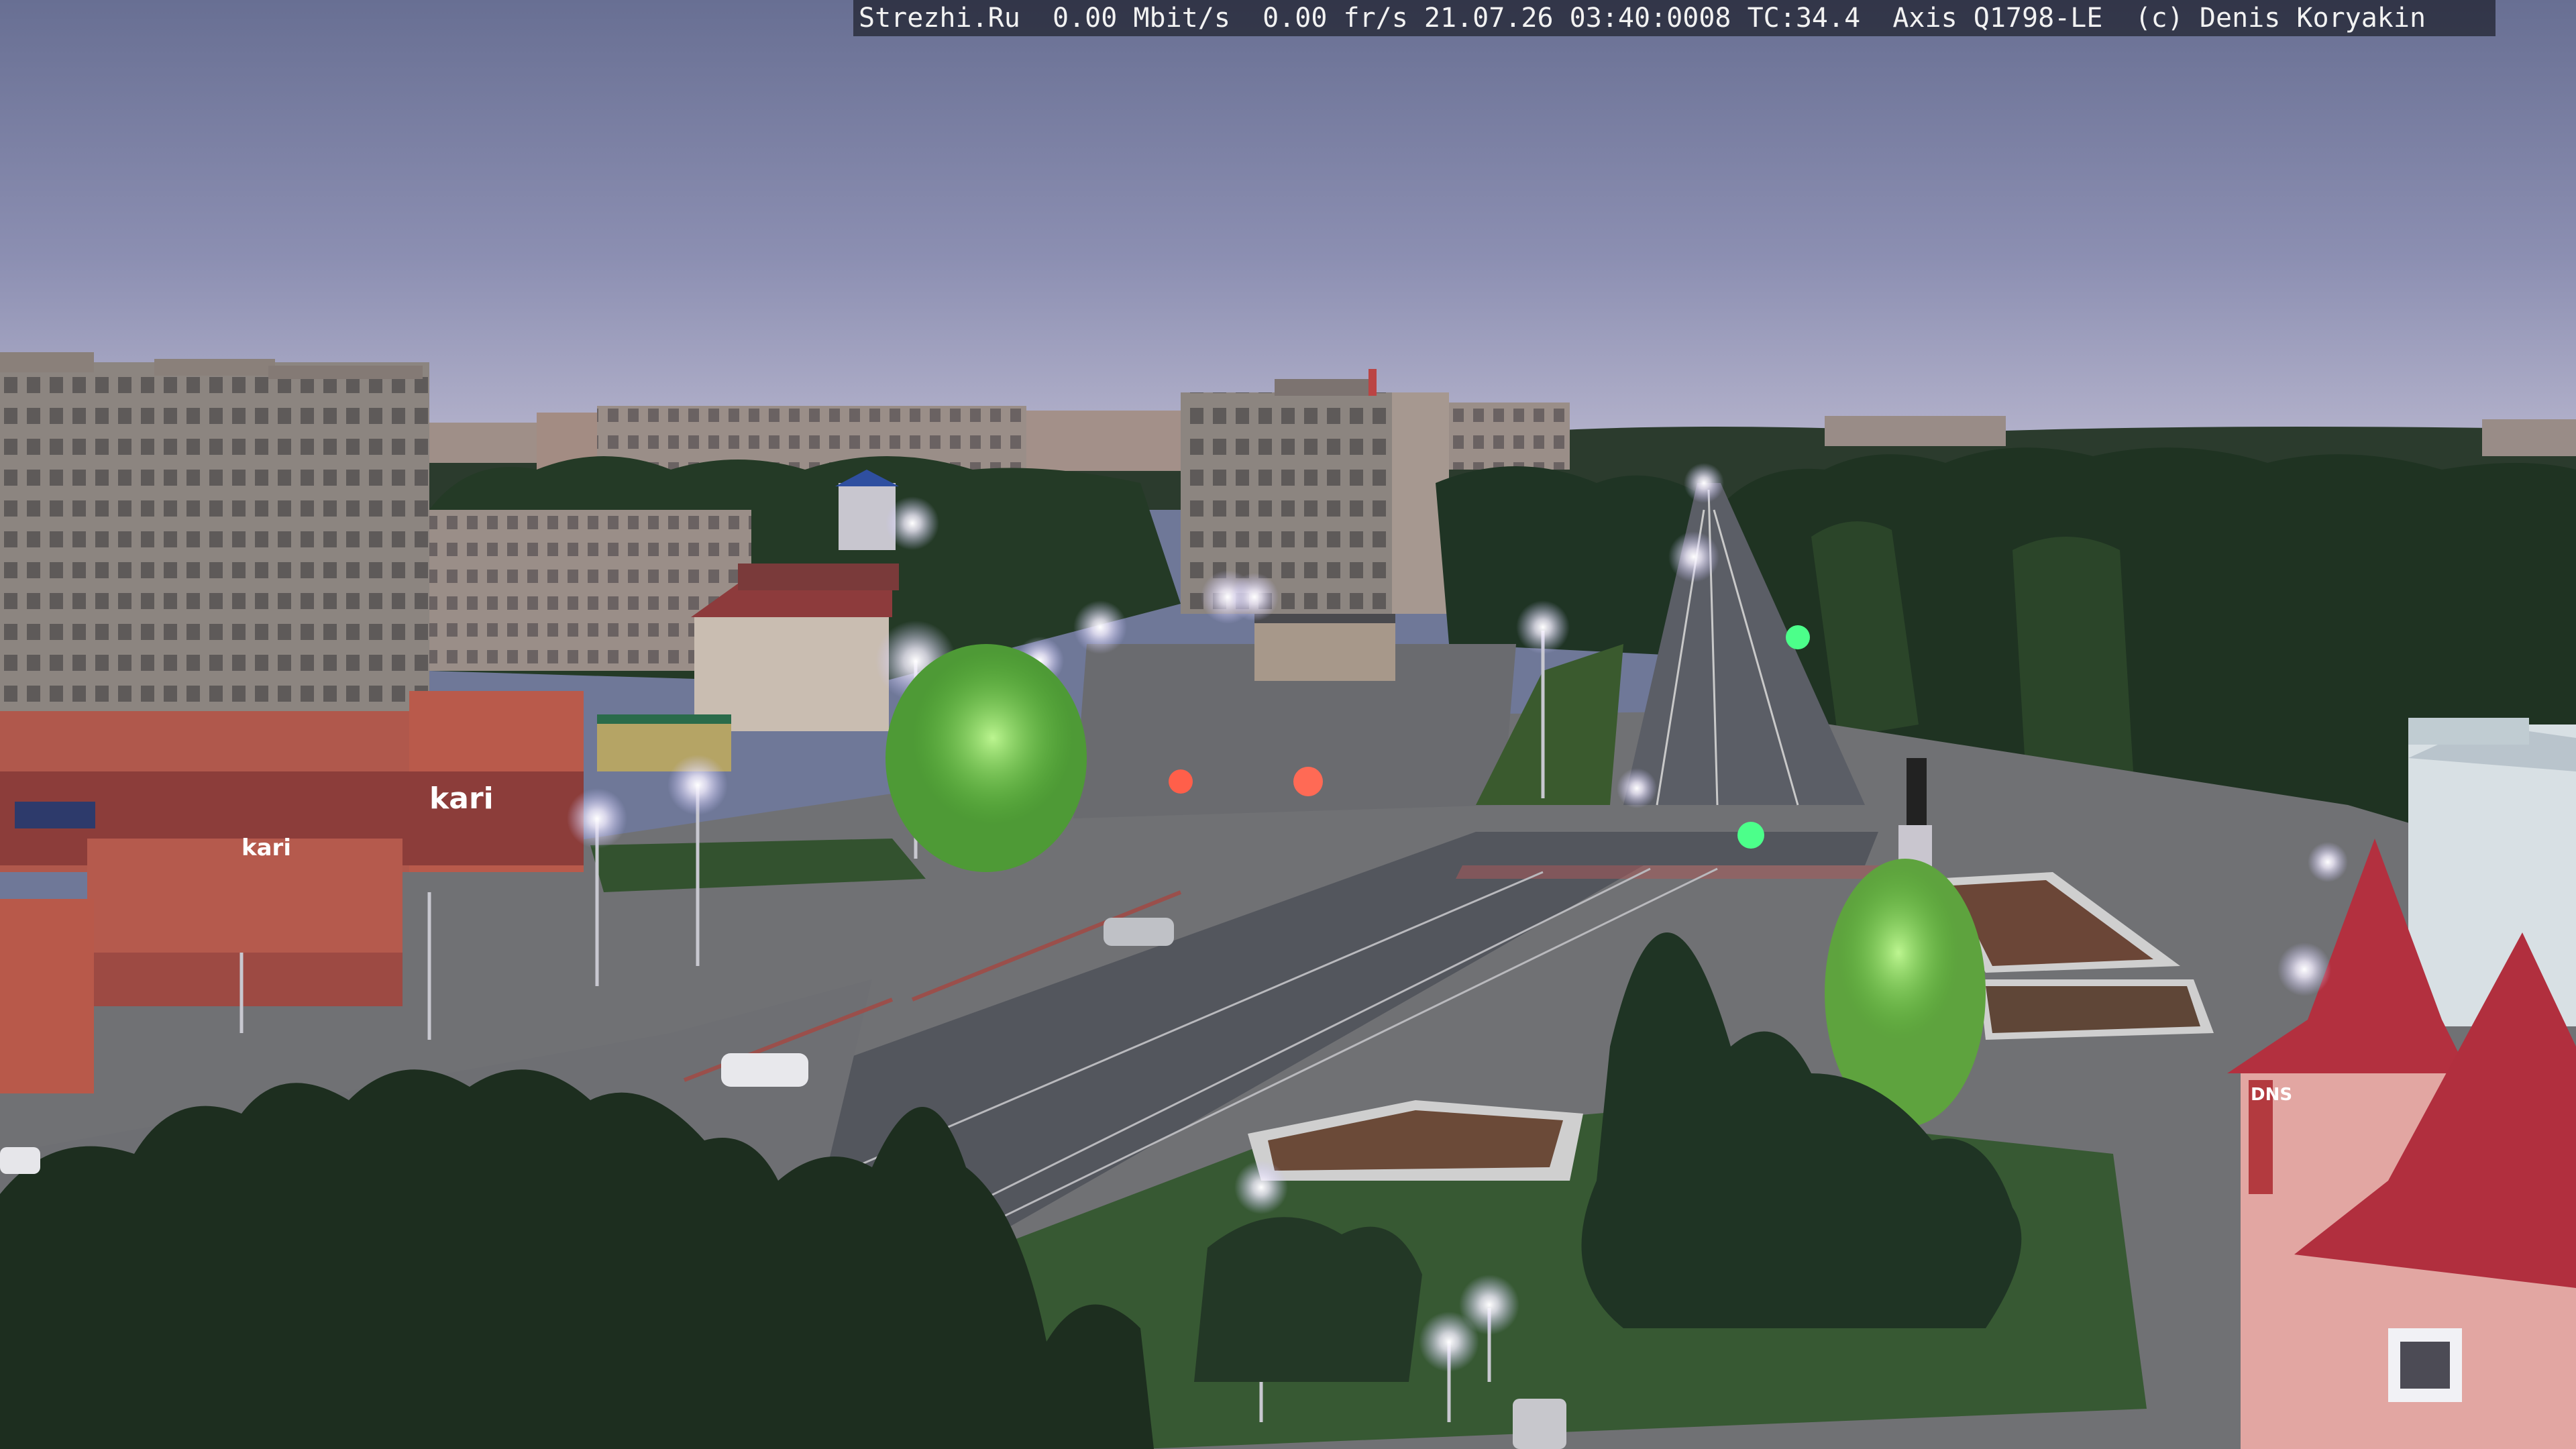 This screenshot has height=1449, width=2576. What do you see at coordinates (664, 719) in the screenshot?
I see `kiosk-roof` at bounding box center [664, 719].